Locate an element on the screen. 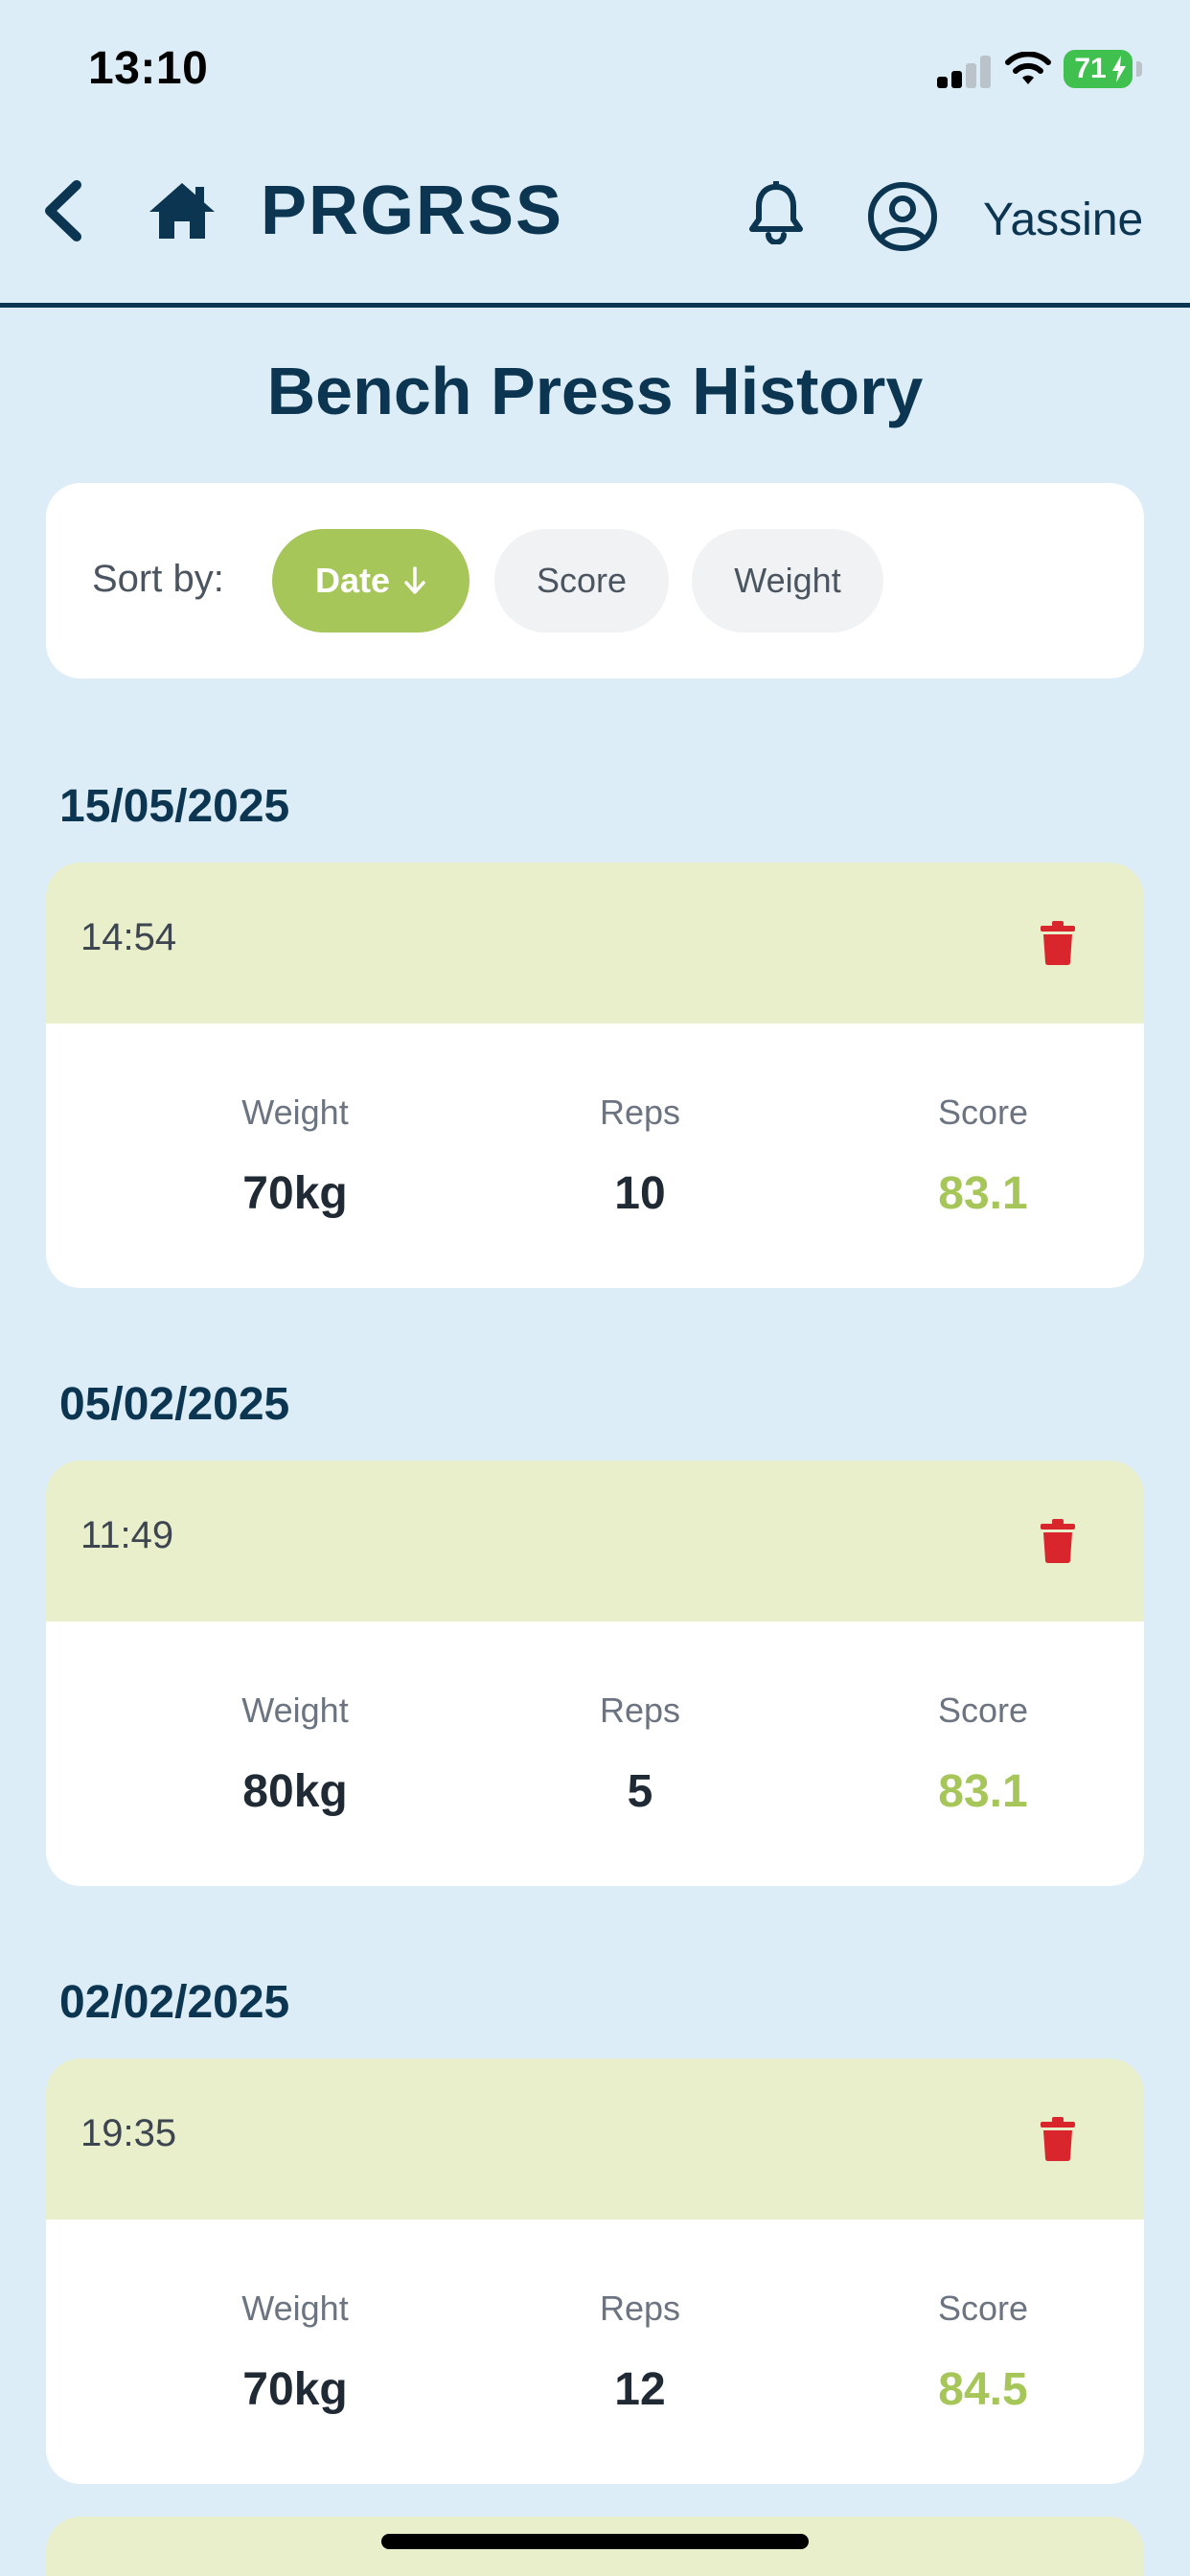 This screenshot has height=2576, width=1190. back-button is located at coordinates (62, 210).